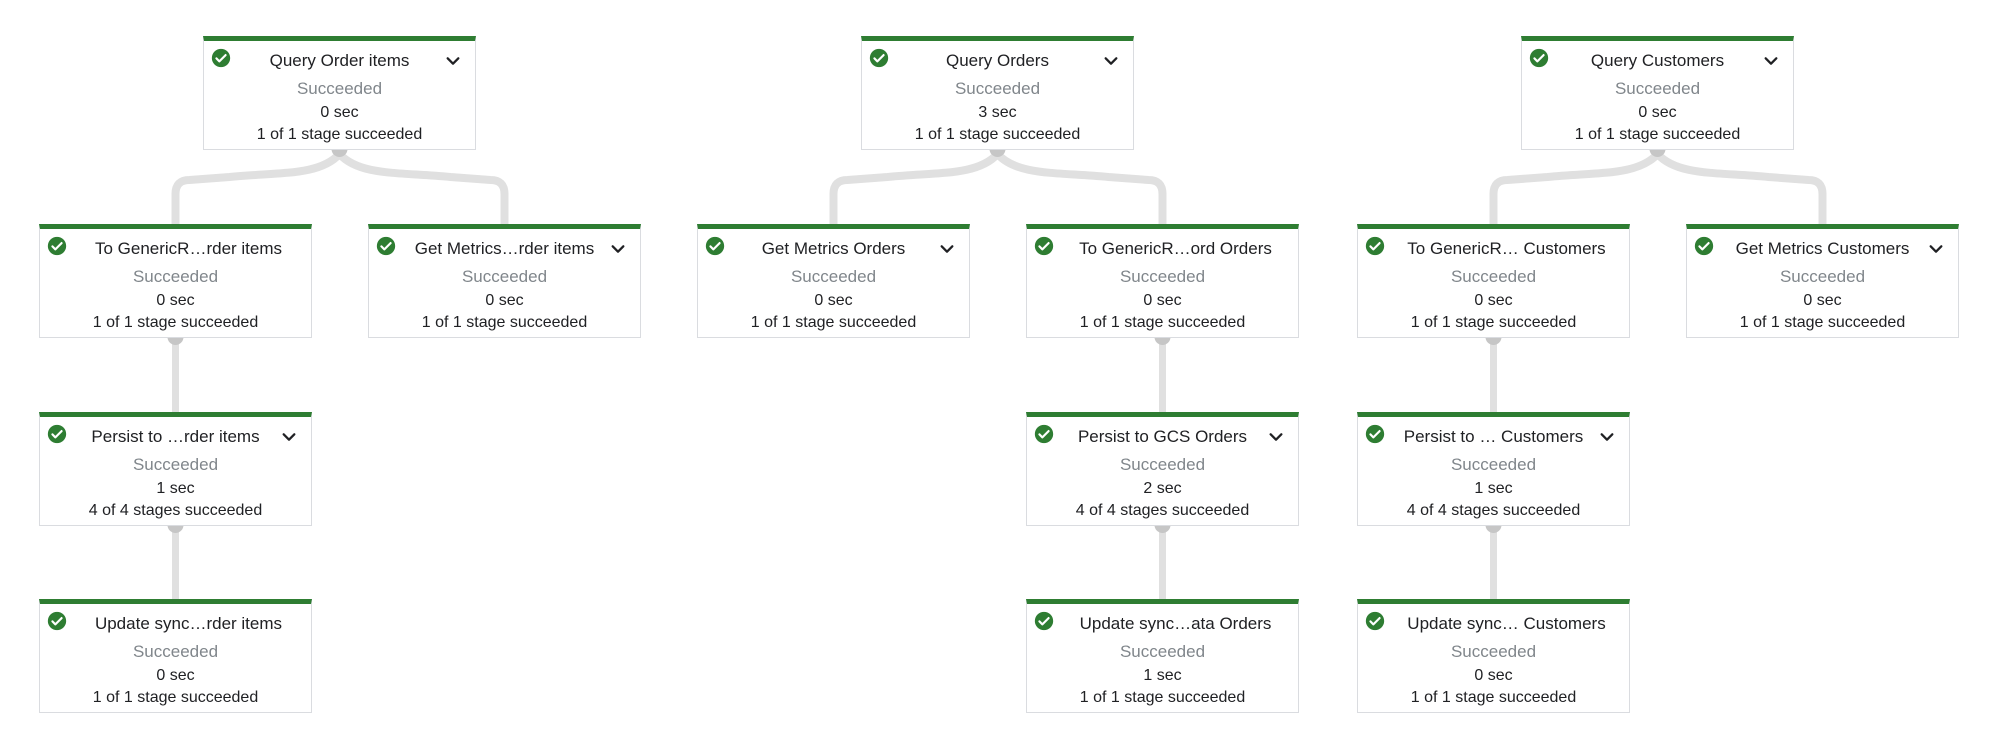 The width and height of the screenshot is (2000, 752). Describe the element at coordinates (1162, 436) in the screenshot. I see `node-title: Persist to GCS Orders` at that location.